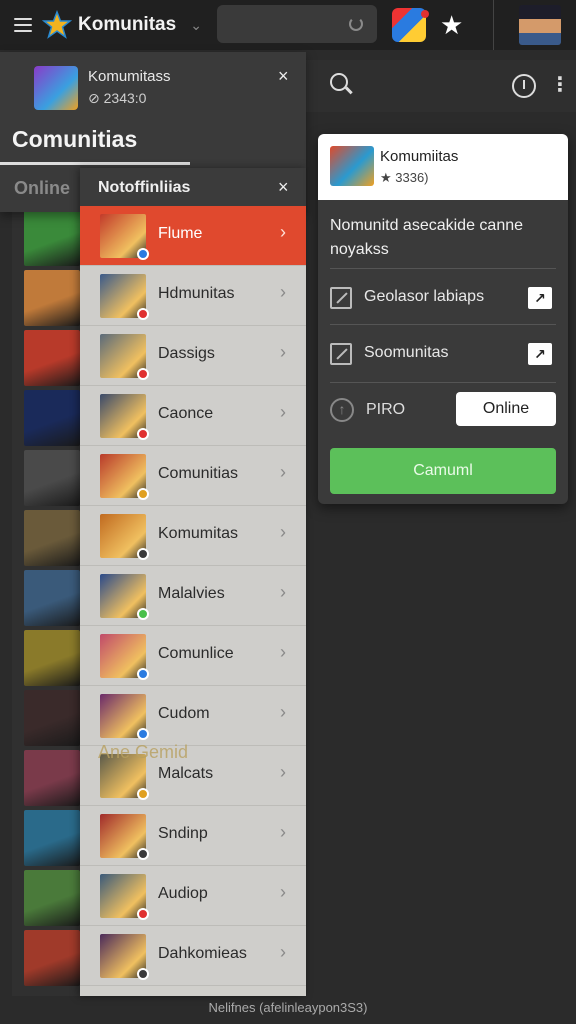 The image size is (576, 1024). I want to click on app-title: Komunitas, so click(127, 25).